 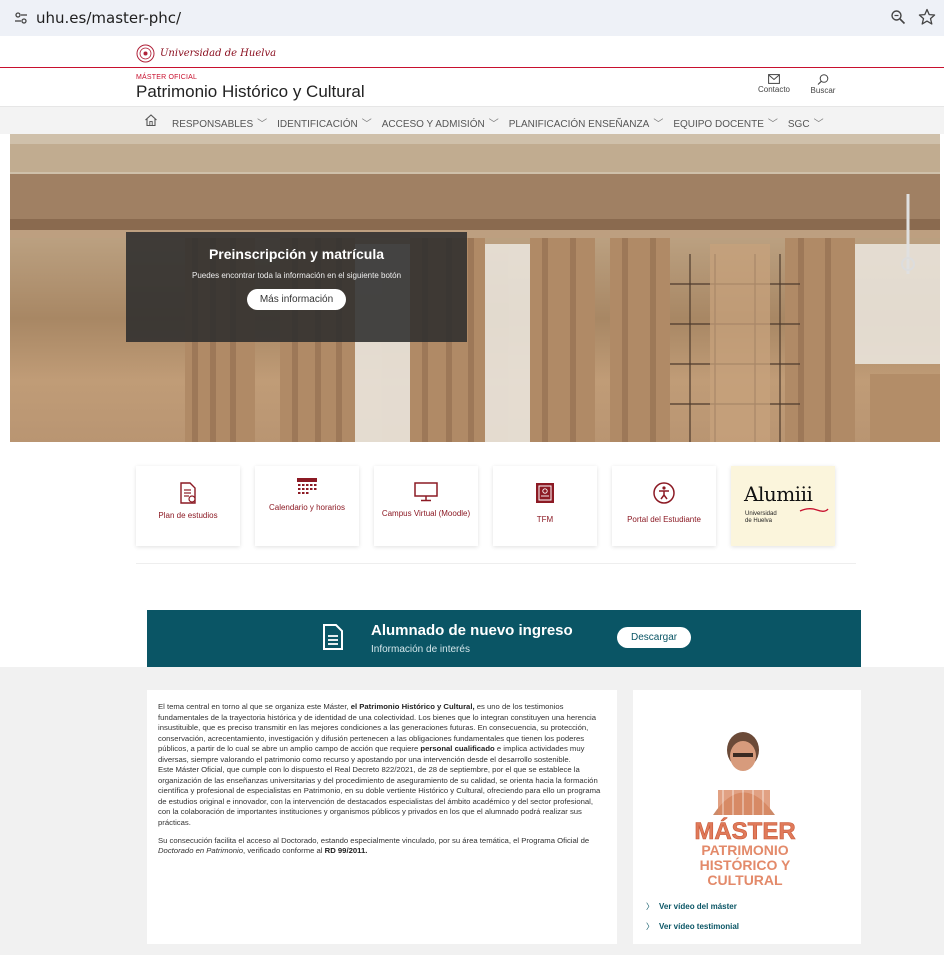 I want to click on poster-line: PATRIMONIO, so click(x=744, y=850).